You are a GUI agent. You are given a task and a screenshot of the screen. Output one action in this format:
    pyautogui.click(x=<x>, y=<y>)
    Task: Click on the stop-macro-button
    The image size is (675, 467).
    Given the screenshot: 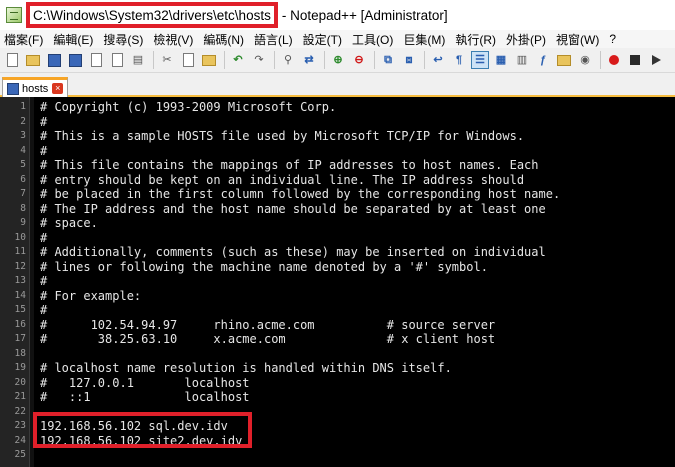 What is the action you would take?
    pyautogui.click(x=635, y=60)
    